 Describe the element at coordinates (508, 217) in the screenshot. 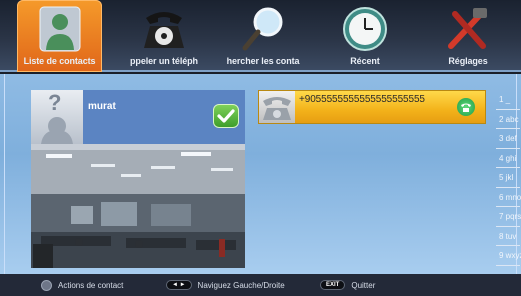

I see `keypad-key-7: 7 pqrs` at that location.